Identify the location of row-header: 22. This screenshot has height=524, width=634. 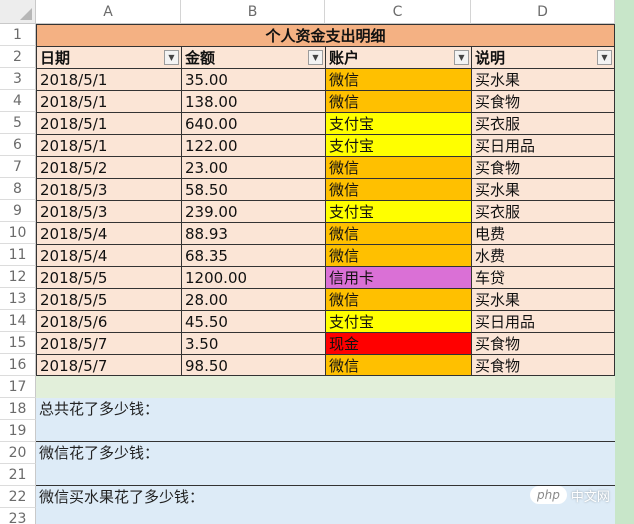
(18, 497).